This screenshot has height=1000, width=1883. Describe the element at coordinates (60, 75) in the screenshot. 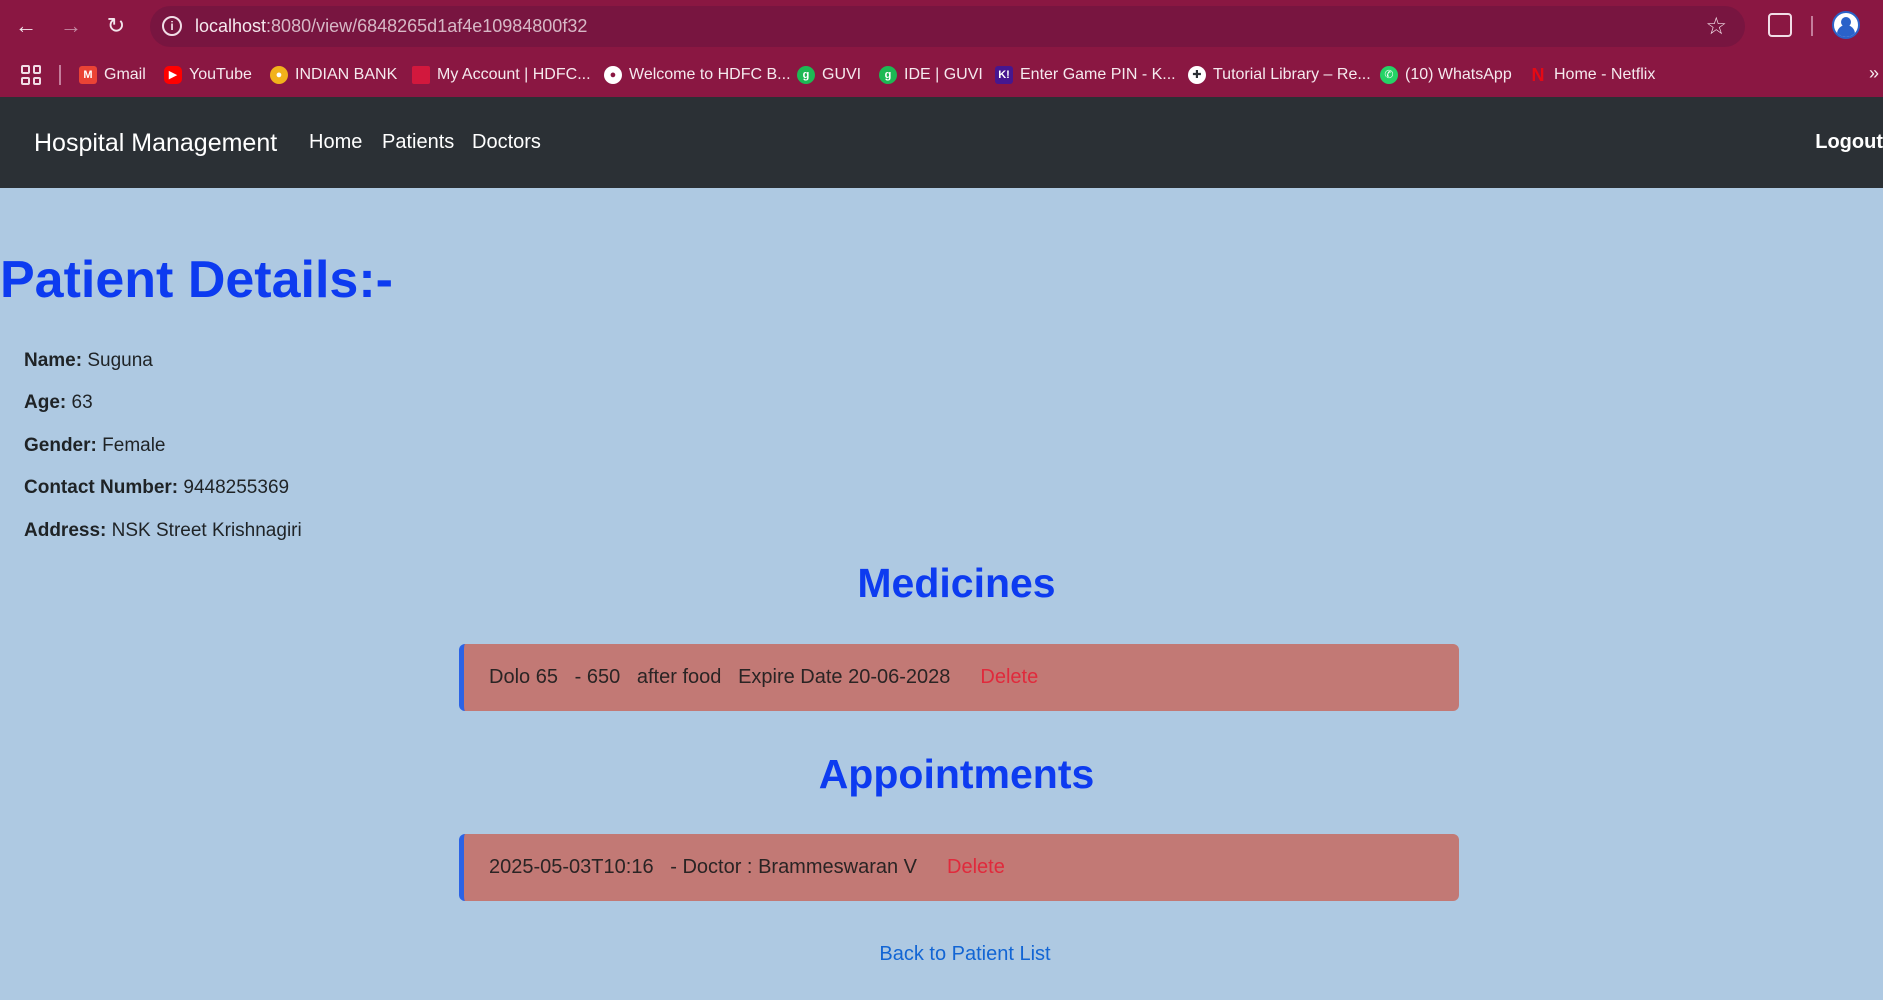

I see `bookmarks-divider` at that location.